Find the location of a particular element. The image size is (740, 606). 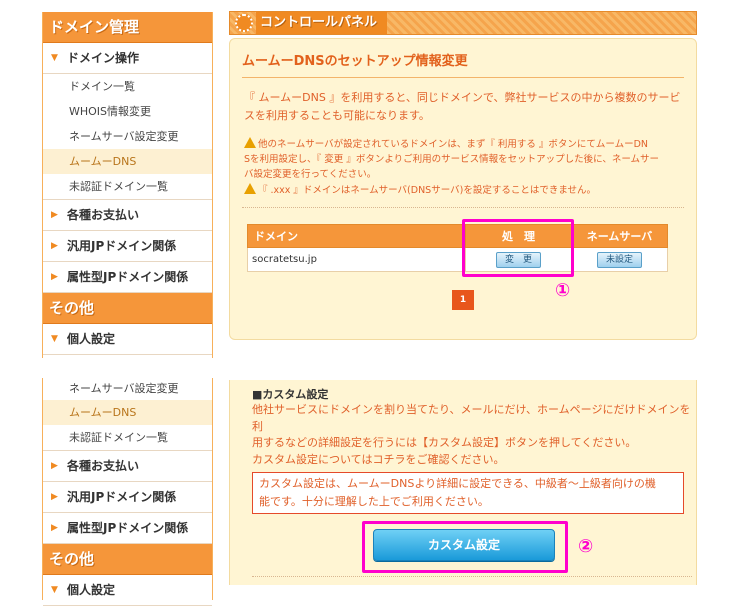

sidebar-item-whois: WHOIS情報変更 is located at coordinates (127, 111).